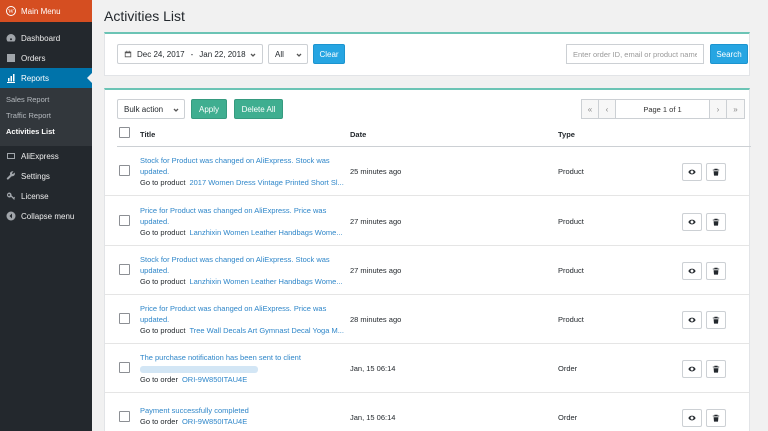  I want to click on main-menu-item: W Main Menu, so click(46, 11).